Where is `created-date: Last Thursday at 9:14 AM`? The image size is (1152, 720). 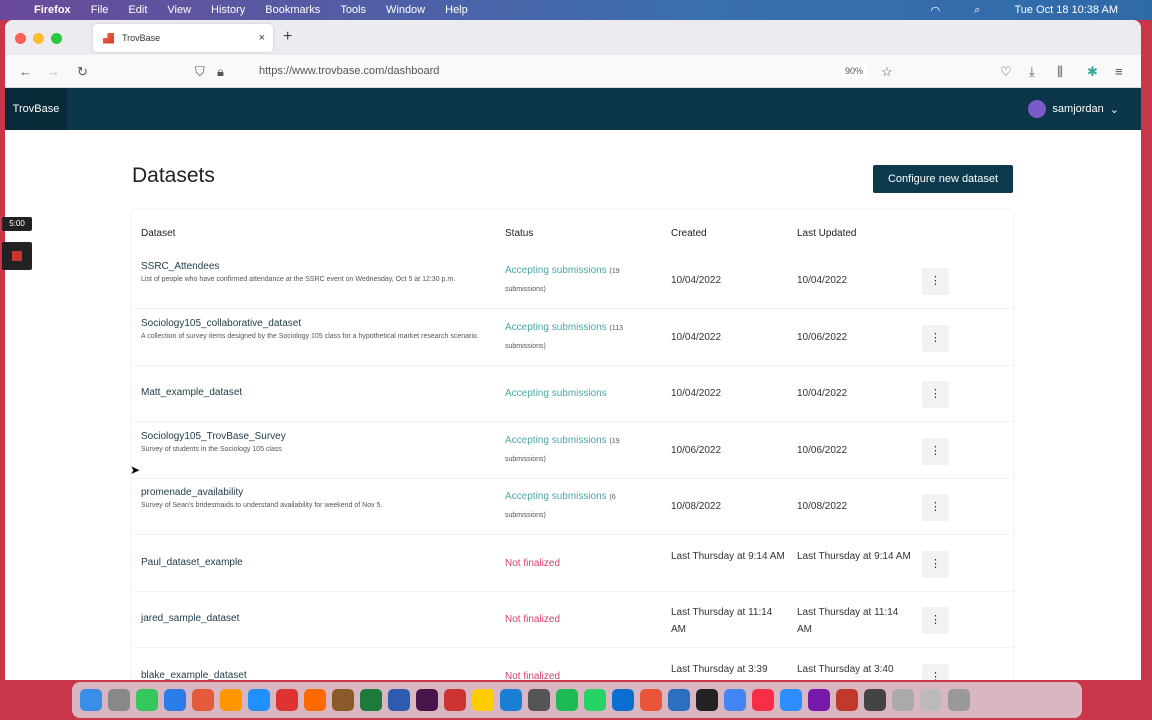 created-date: Last Thursday at 9:14 AM is located at coordinates (728, 556).